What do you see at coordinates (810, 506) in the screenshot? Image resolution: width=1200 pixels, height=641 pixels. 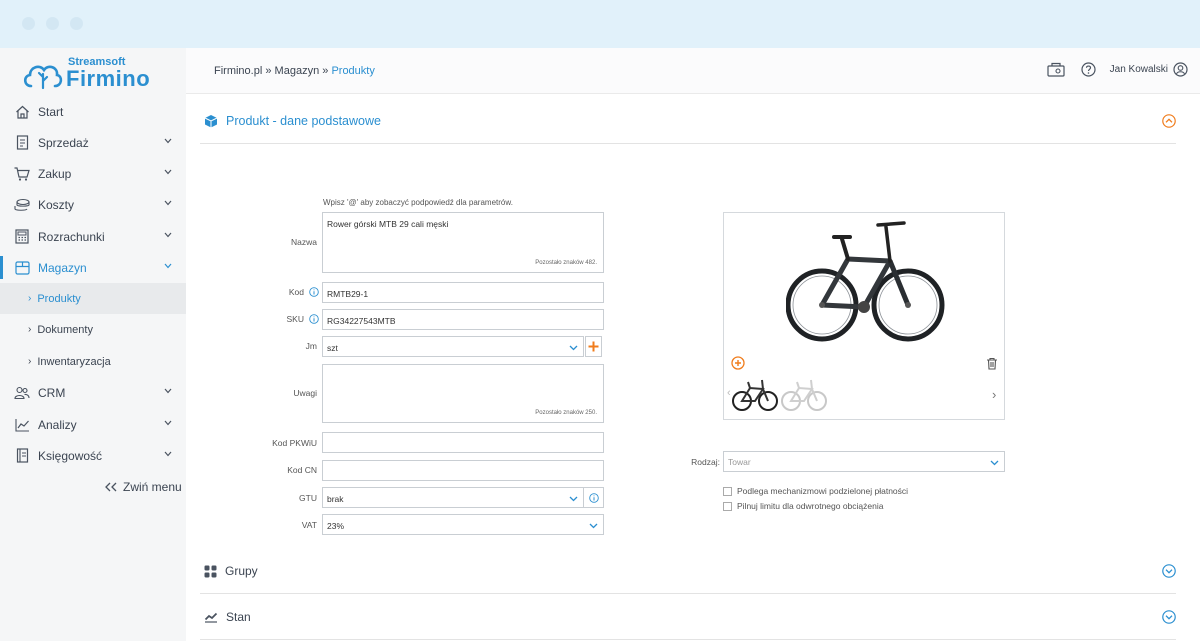 I see `checkbox-label: Pilnuj limitu dla odwrotnego obciążenia` at bounding box center [810, 506].